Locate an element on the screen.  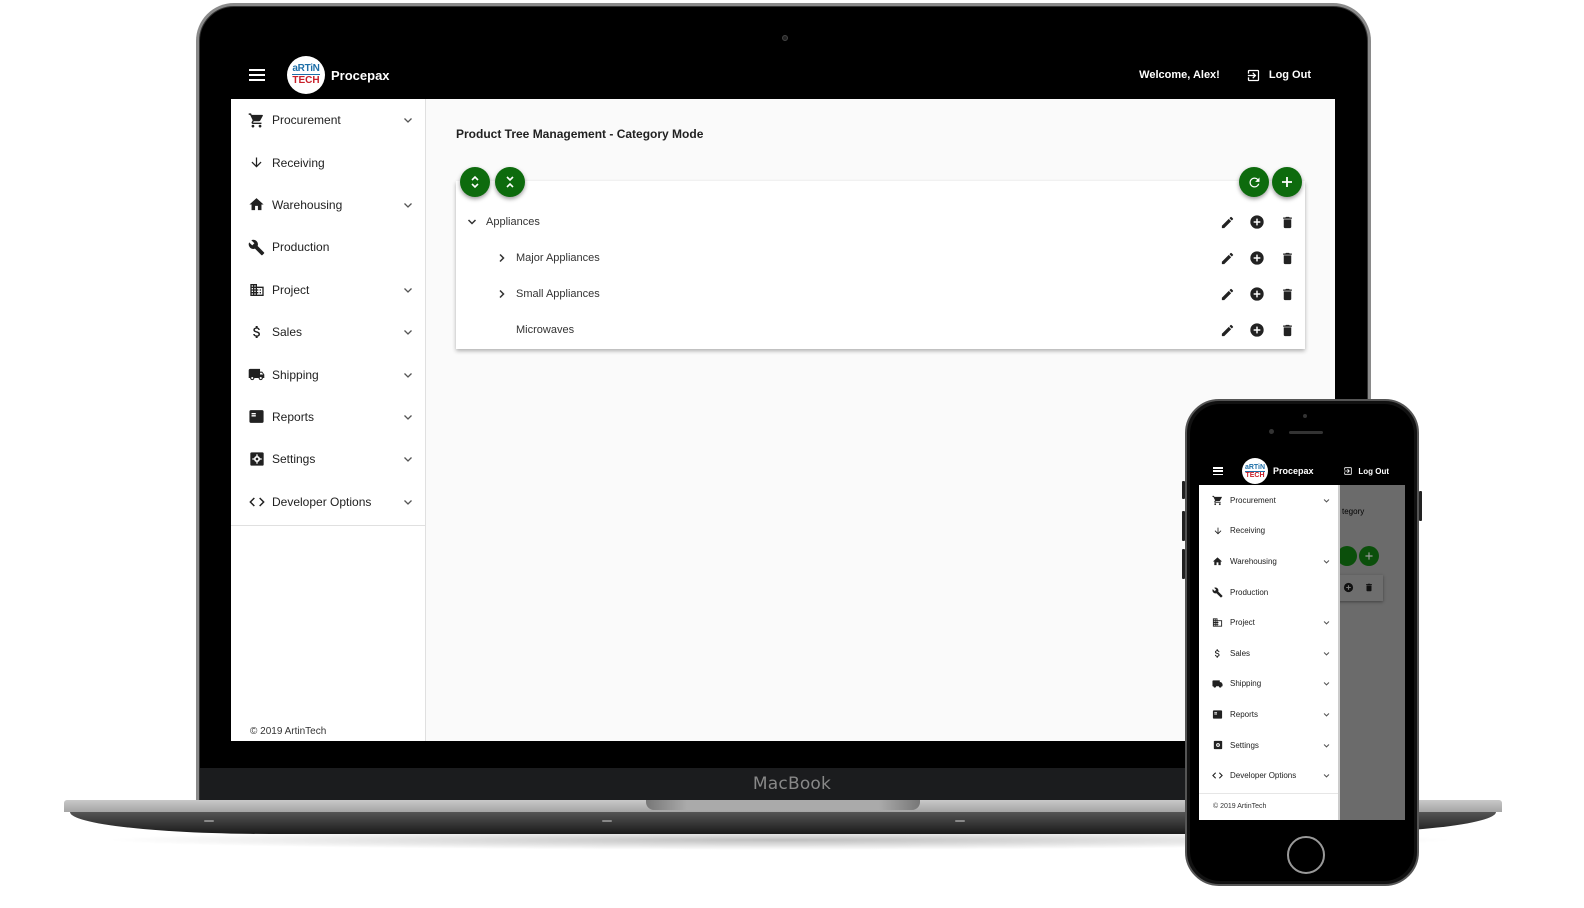
logout-icon is located at coordinates (1253, 75).